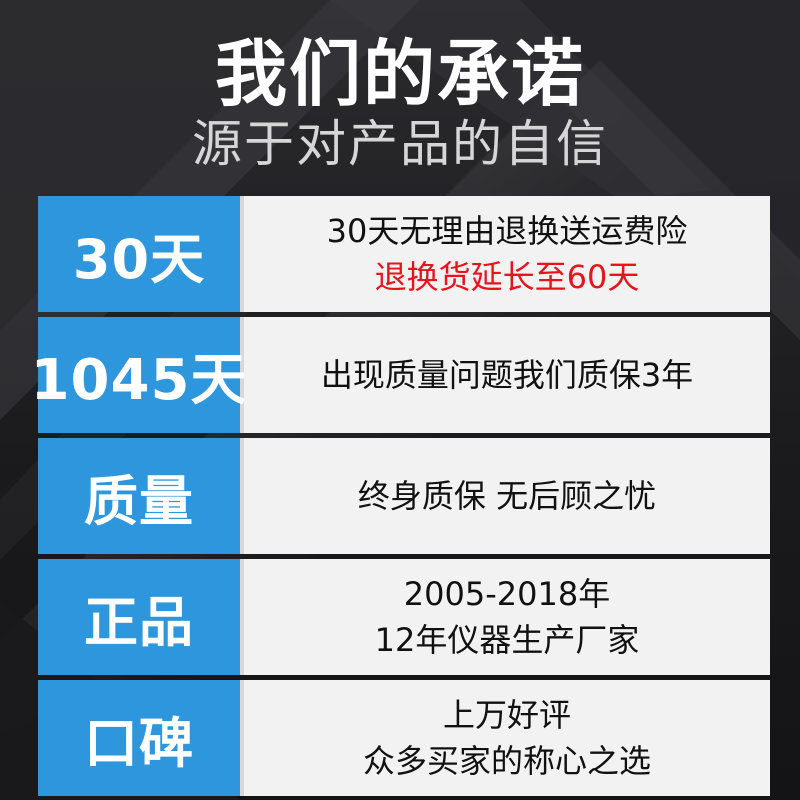 The height and width of the screenshot is (800, 800). Describe the element at coordinates (507, 277) in the screenshot. I see `promise-line-highlight: 退换货延长至60天` at that location.